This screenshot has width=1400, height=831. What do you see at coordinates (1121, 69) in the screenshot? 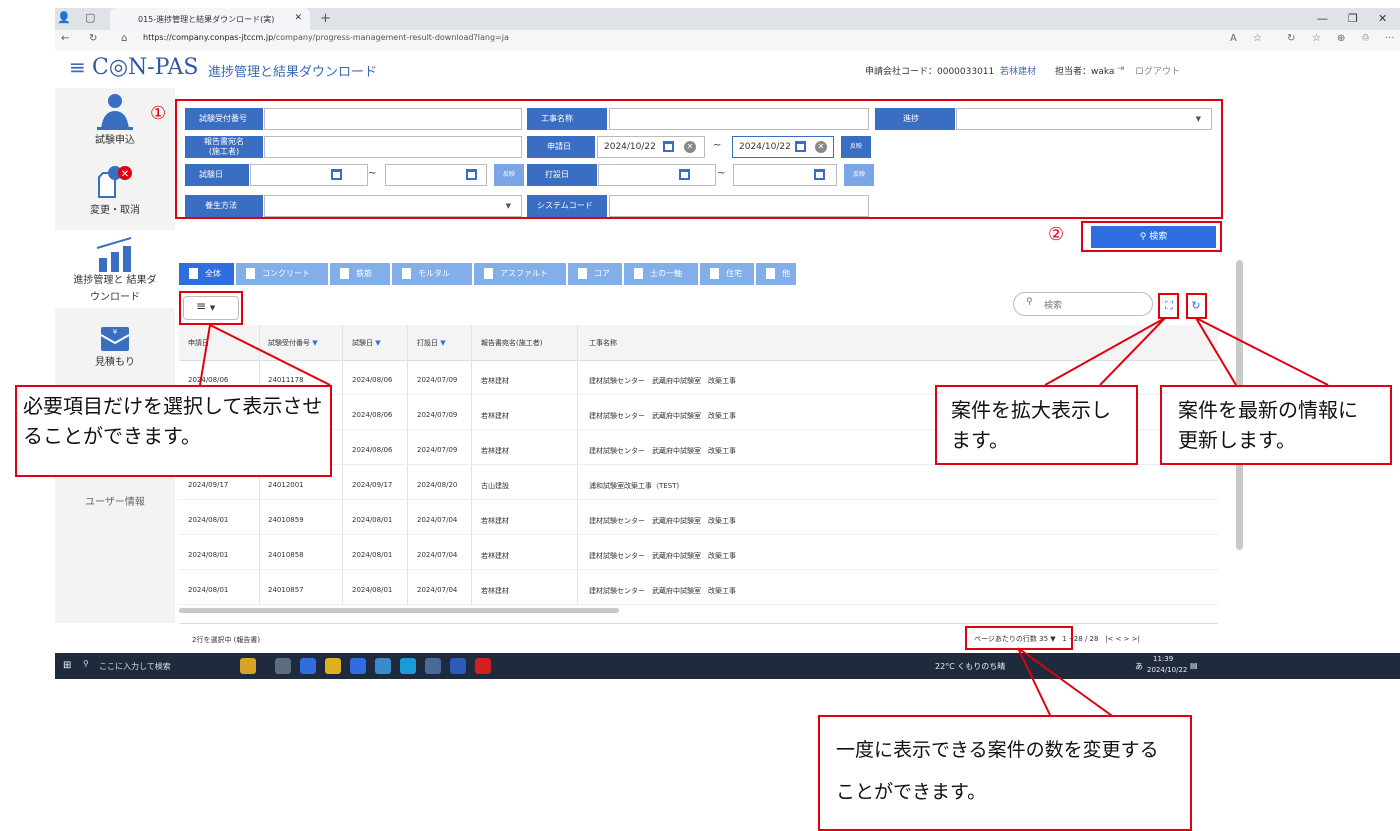
I see `logout-icon: ⇥` at bounding box center [1121, 69].